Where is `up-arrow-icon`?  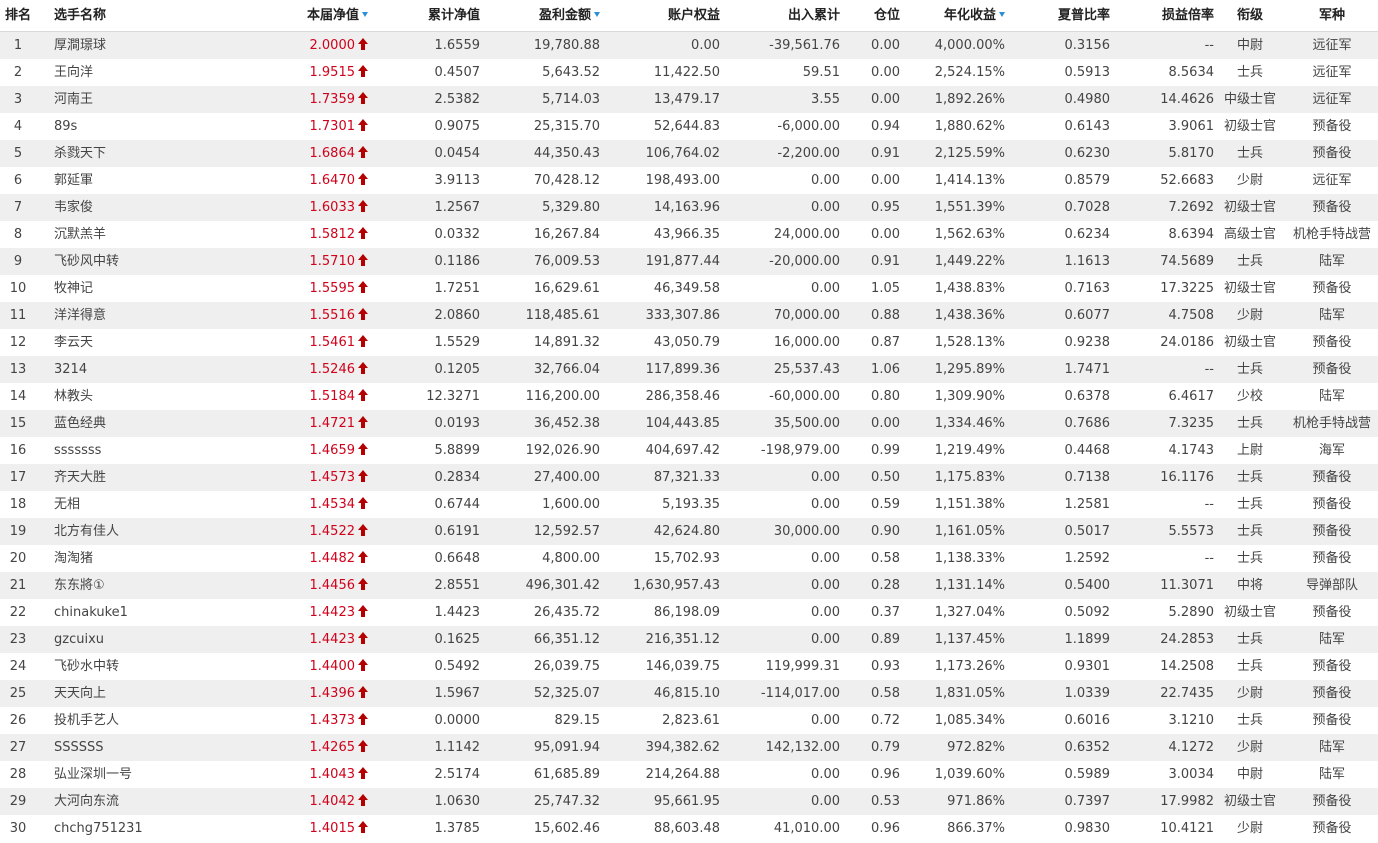 up-arrow-icon is located at coordinates (363, 260).